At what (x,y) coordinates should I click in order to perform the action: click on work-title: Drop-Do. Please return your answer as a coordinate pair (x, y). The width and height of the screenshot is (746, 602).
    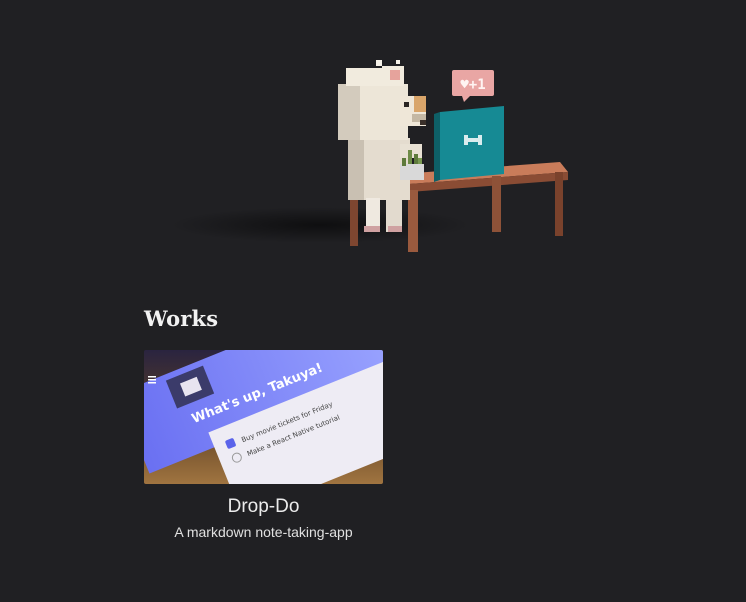
    Looking at the image, I should click on (263, 507).